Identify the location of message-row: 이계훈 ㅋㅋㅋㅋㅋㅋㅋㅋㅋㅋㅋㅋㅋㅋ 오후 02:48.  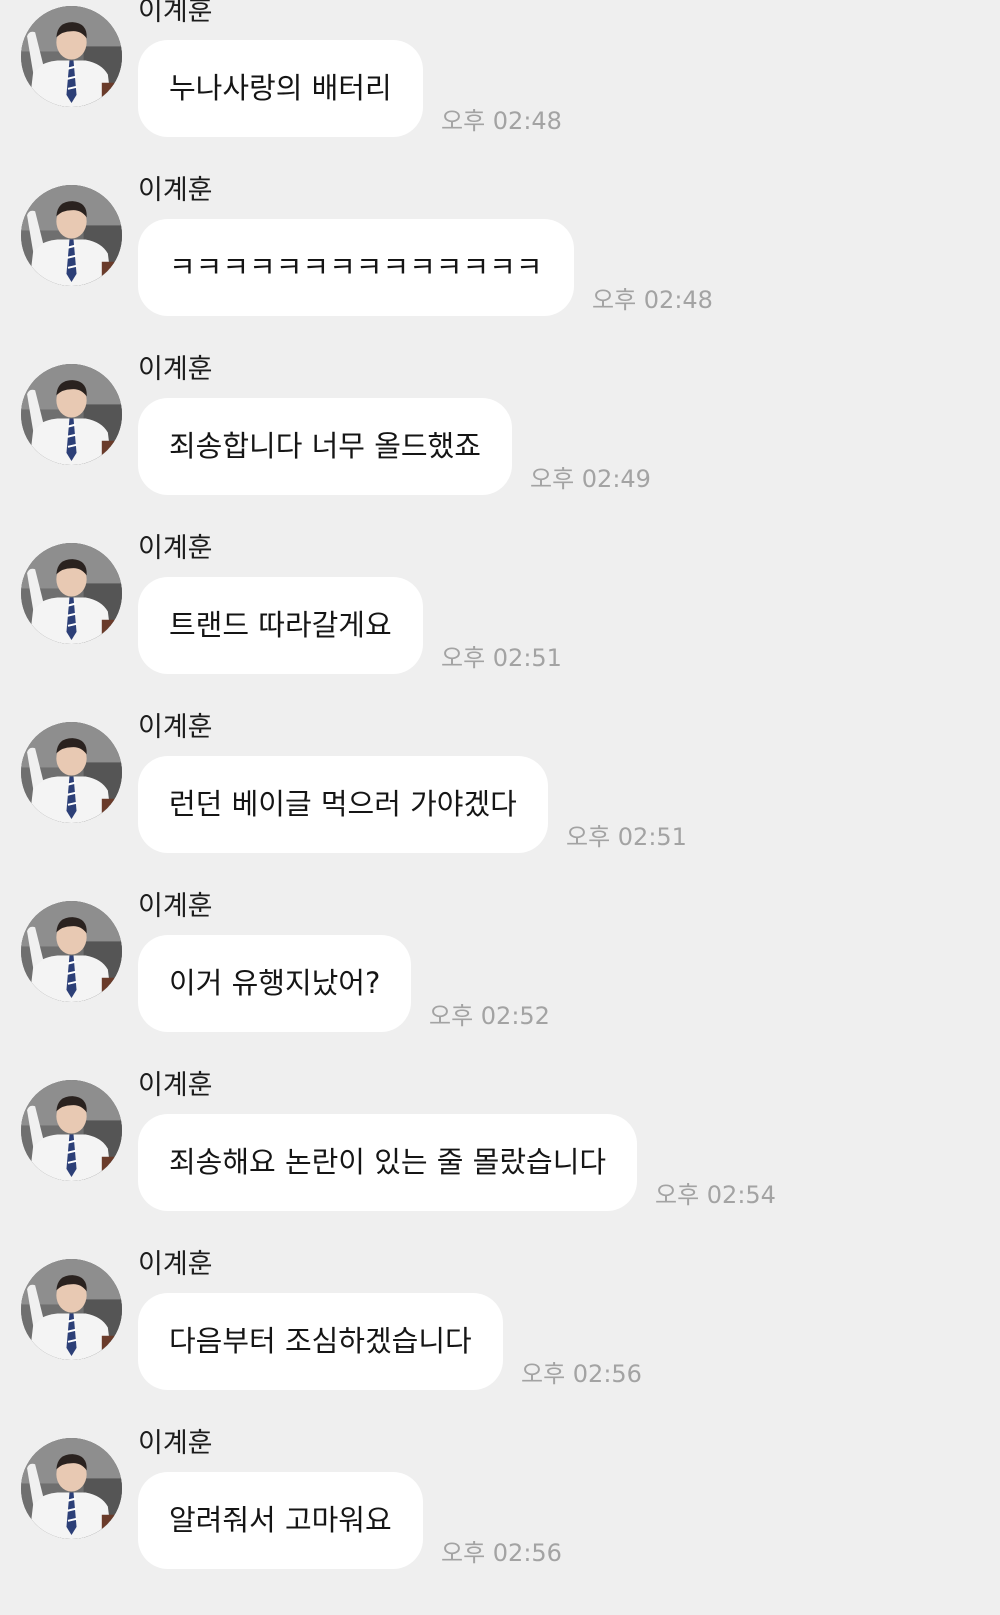
(500, 268).